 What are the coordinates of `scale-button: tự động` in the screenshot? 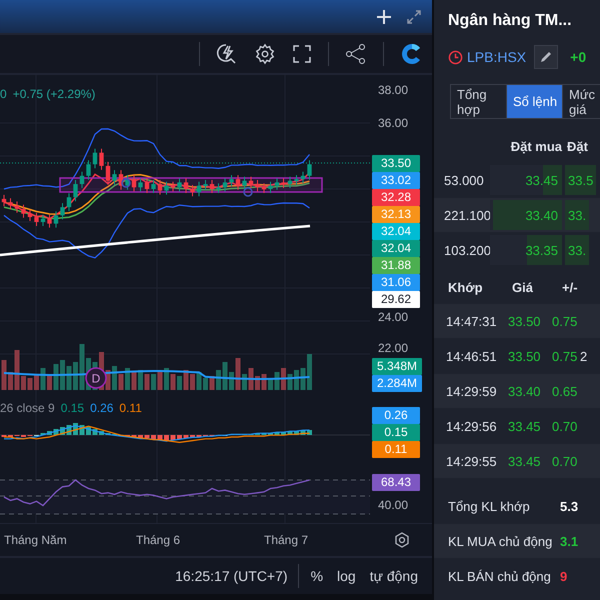 It's located at (394, 576).